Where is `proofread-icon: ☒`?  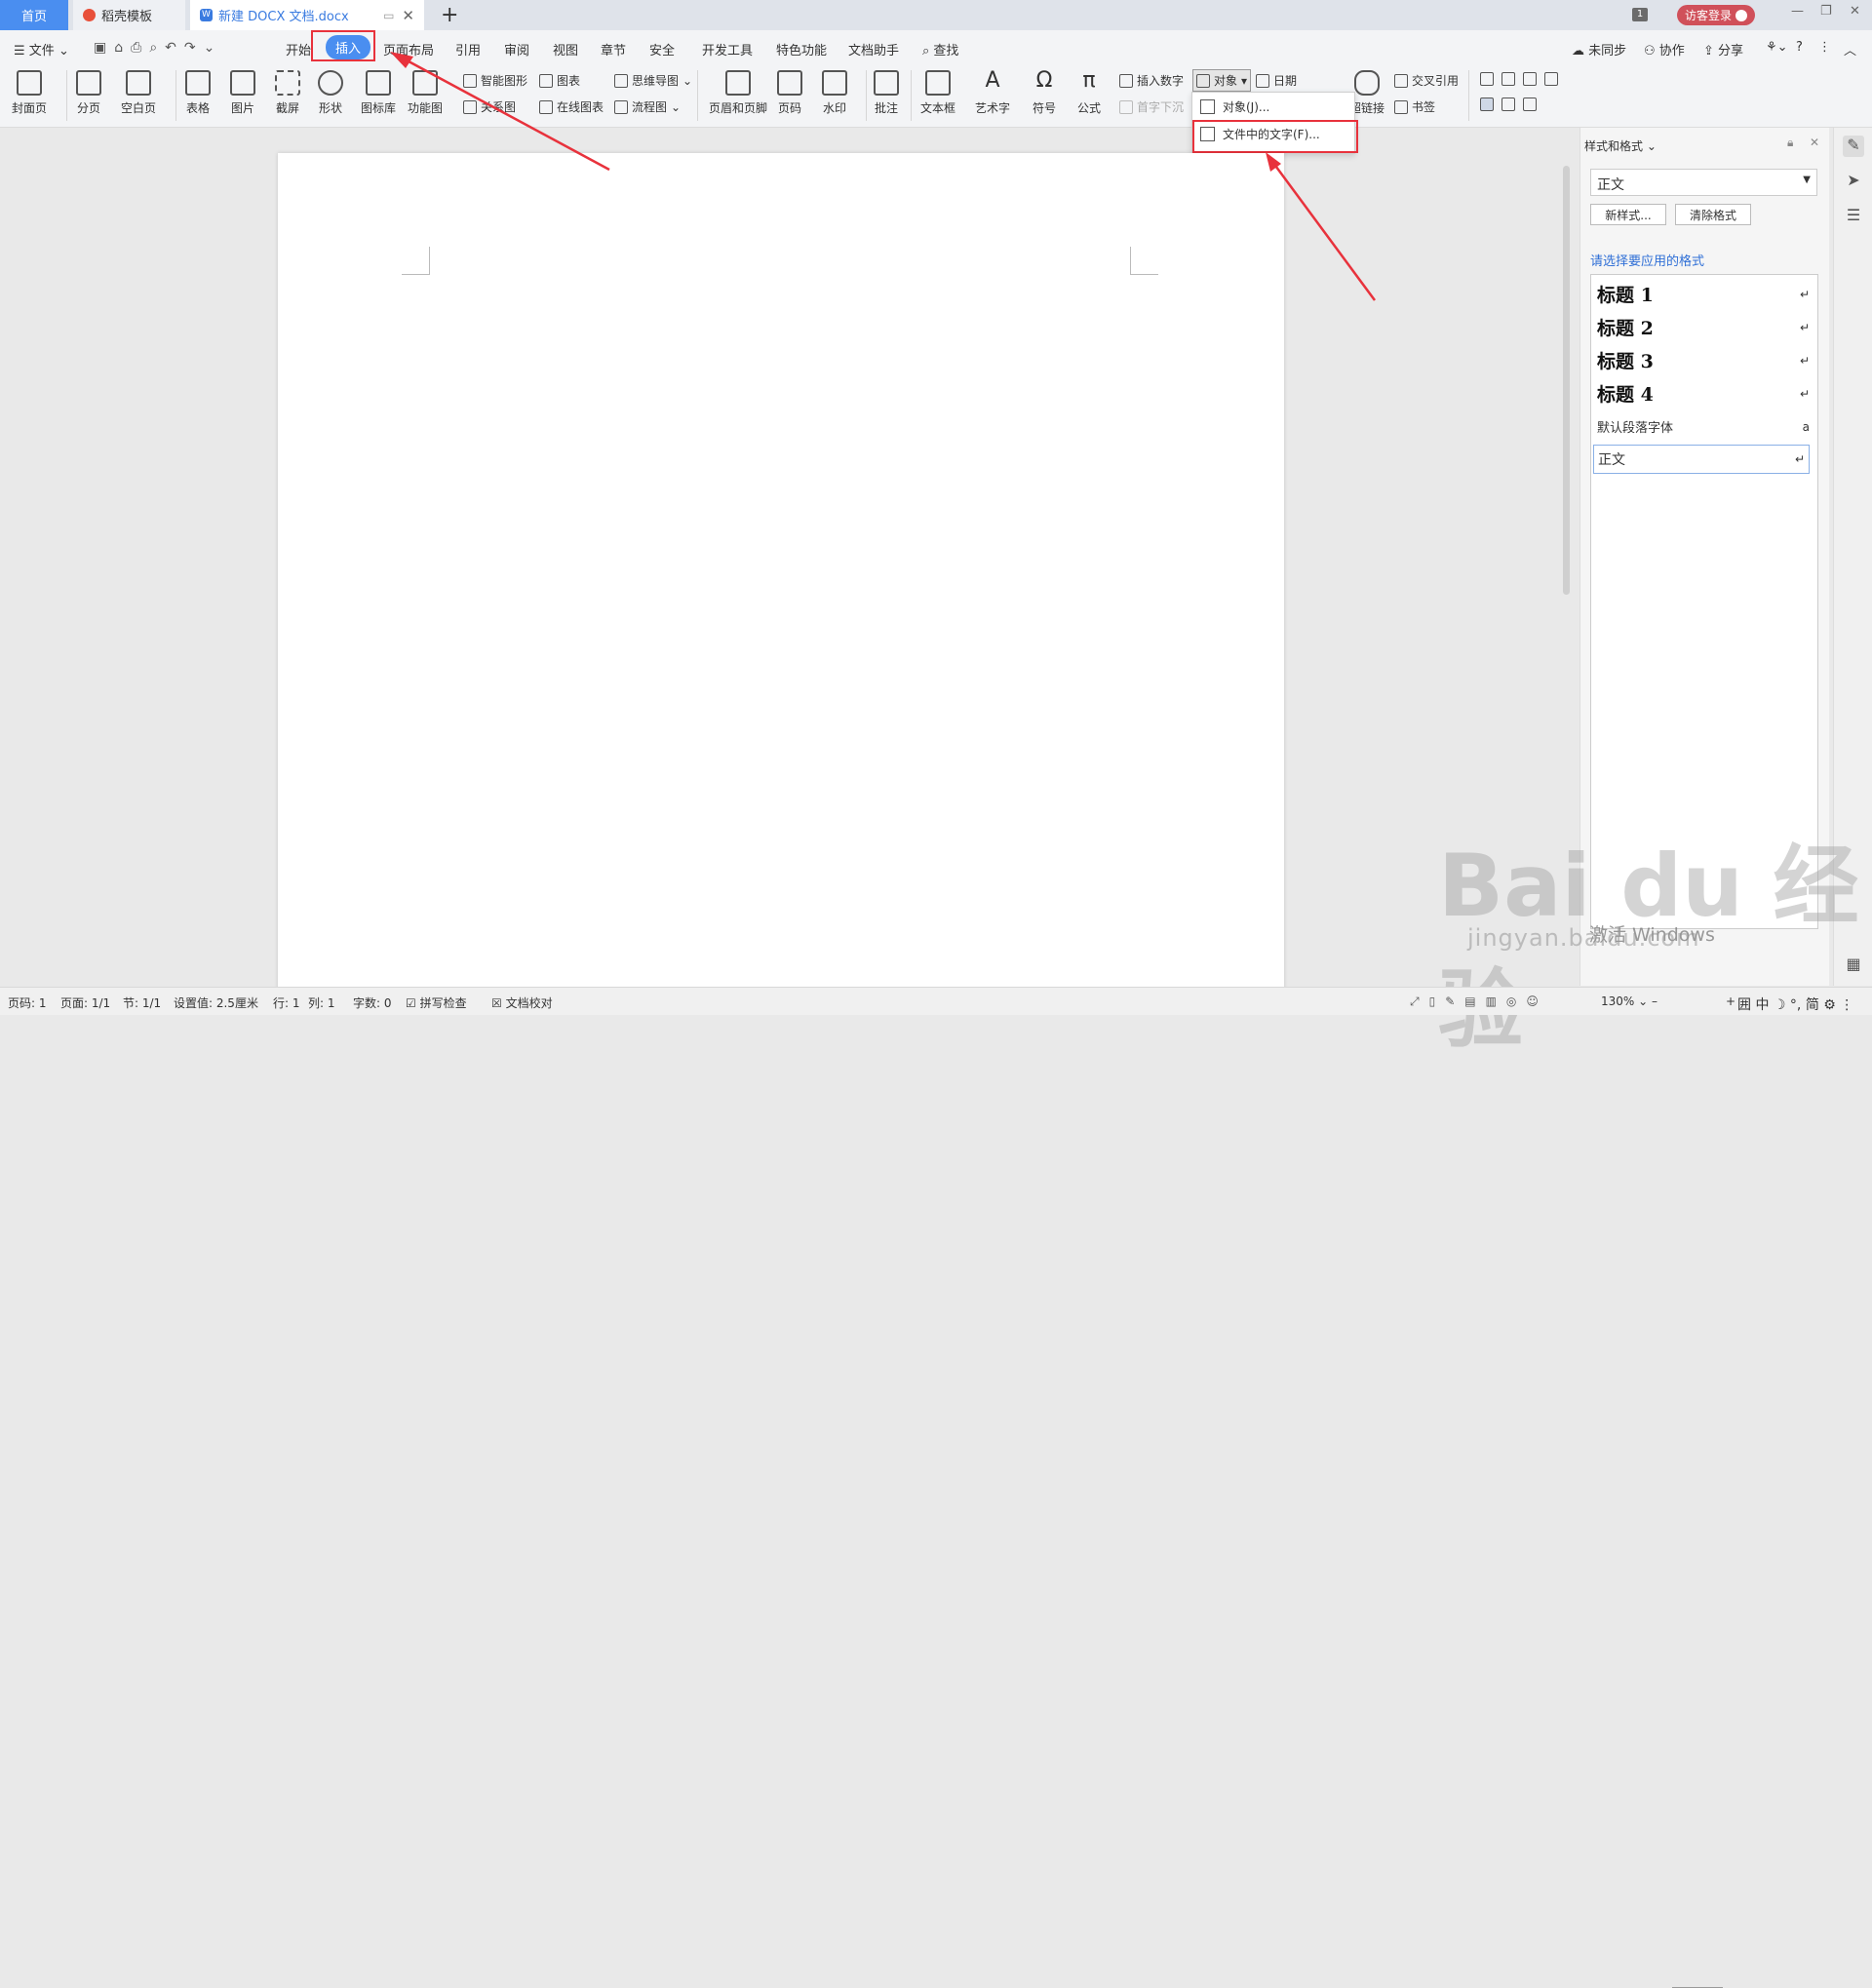 proofread-icon: ☒ is located at coordinates (496, 1003).